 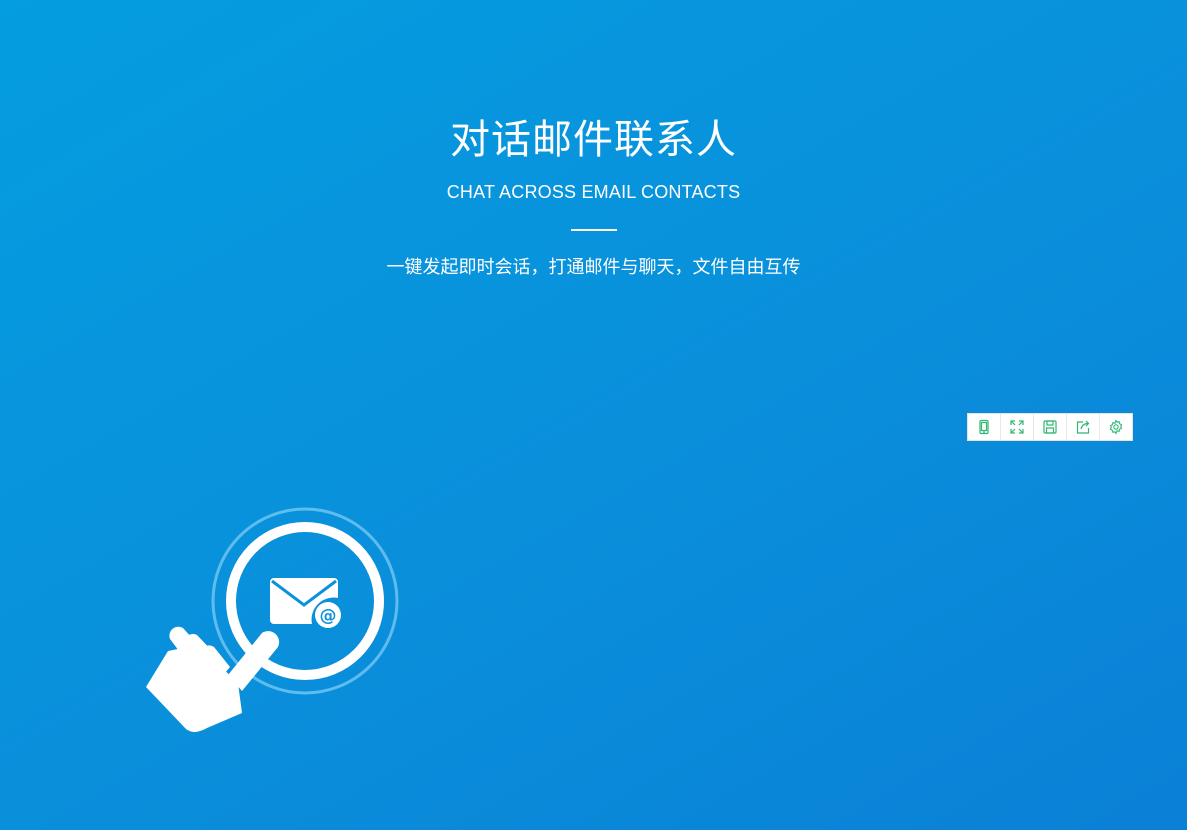 I want to click on fullscreen-button, so click(x=1017, y=427).